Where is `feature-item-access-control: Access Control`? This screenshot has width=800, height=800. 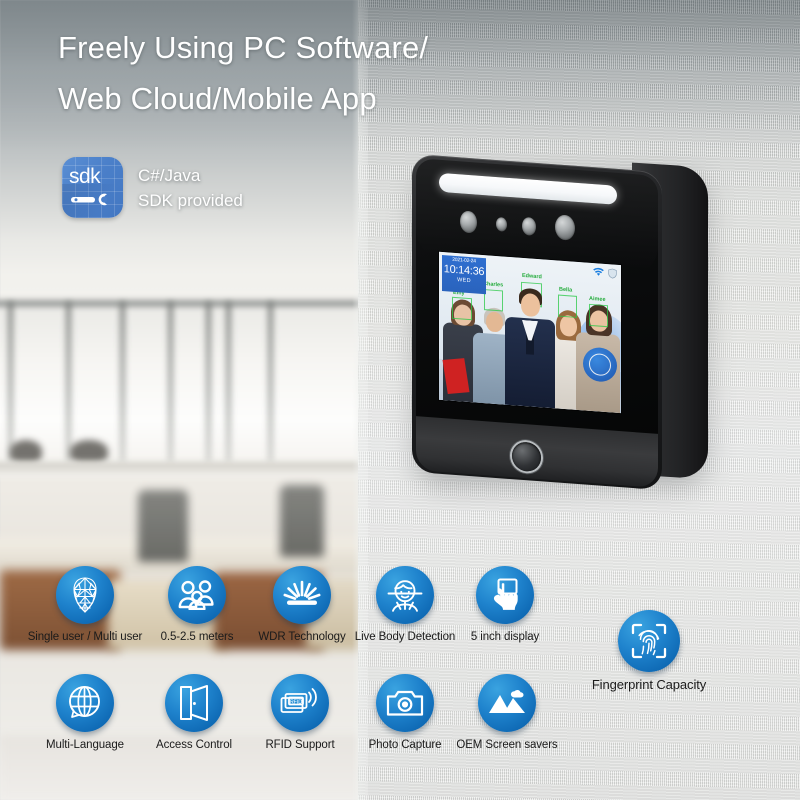
feature-item-access-control: Access Control is located at coordinates (194, 713).